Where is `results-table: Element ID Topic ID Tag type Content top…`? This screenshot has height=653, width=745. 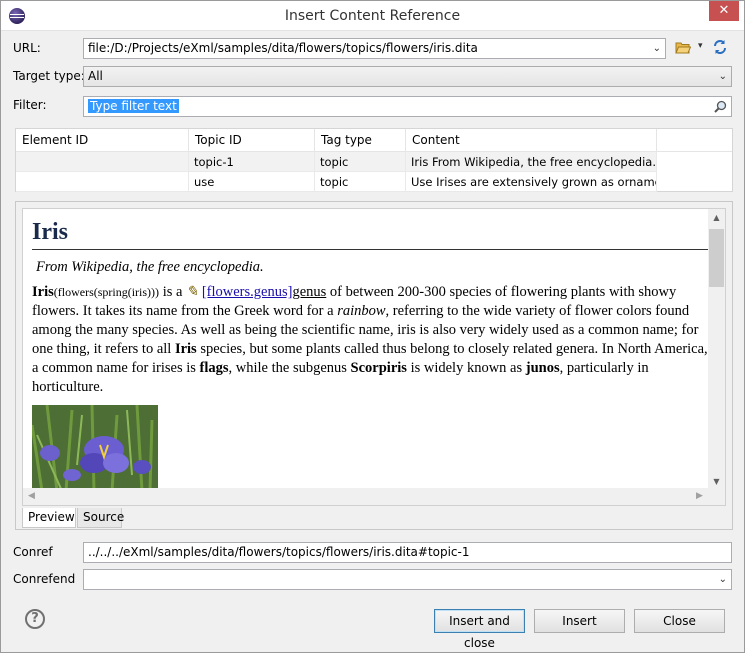 results-table: Element ID Topic ID Tag type Content top… is located at coordinates (374, 160).